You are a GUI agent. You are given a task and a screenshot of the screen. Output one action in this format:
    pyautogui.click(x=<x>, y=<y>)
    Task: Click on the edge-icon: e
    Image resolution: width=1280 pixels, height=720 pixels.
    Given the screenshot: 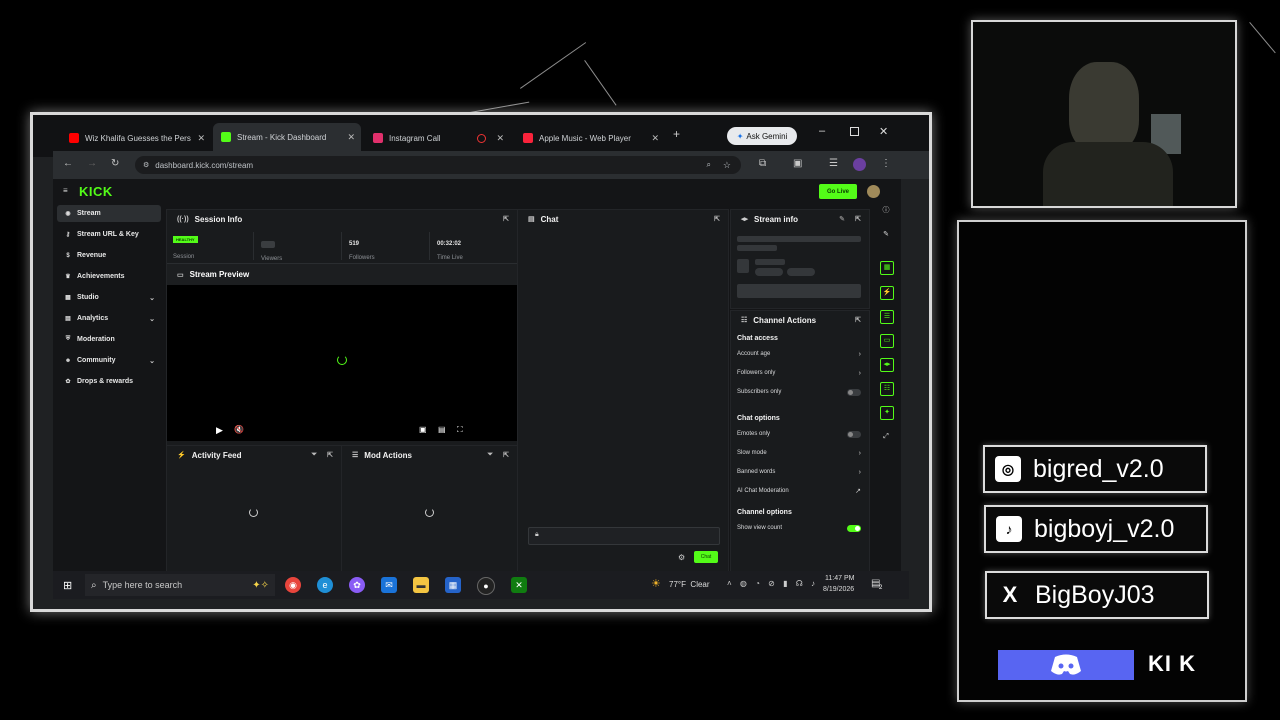 What is the action you would take?
    pyautogui.click(x=325, y=585)
    